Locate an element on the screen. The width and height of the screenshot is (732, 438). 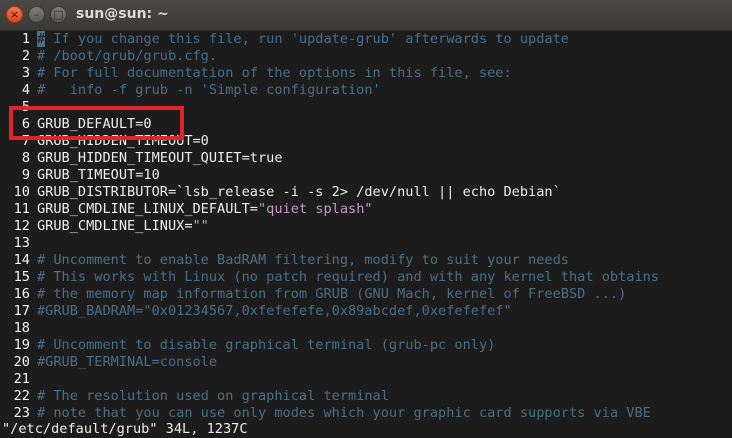
line-number: 15 is located at coordinates (21, 277).